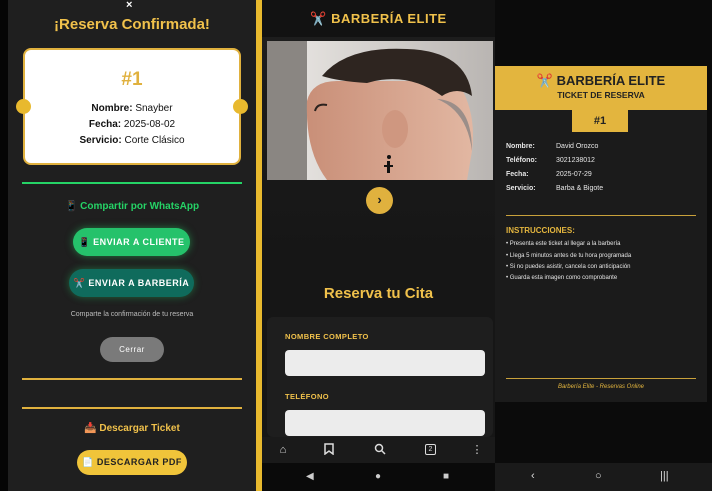 This screenshot has height=491, width=712. I want to click on ticket-brand: ✂️ BARBERÍA ELITE, so click(601, 80).